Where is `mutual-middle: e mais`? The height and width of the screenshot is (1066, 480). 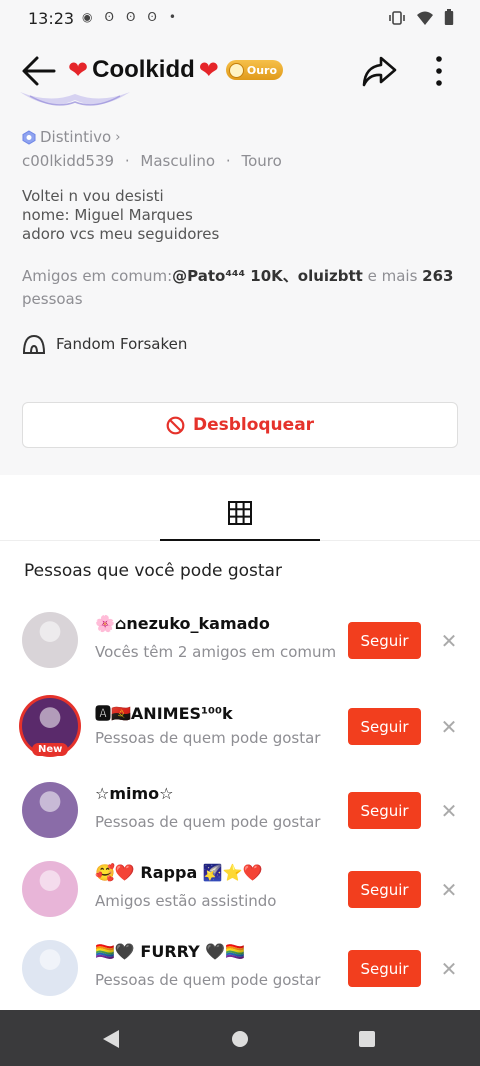
mutual-middle: e mais is located at coordinates (392, 276).